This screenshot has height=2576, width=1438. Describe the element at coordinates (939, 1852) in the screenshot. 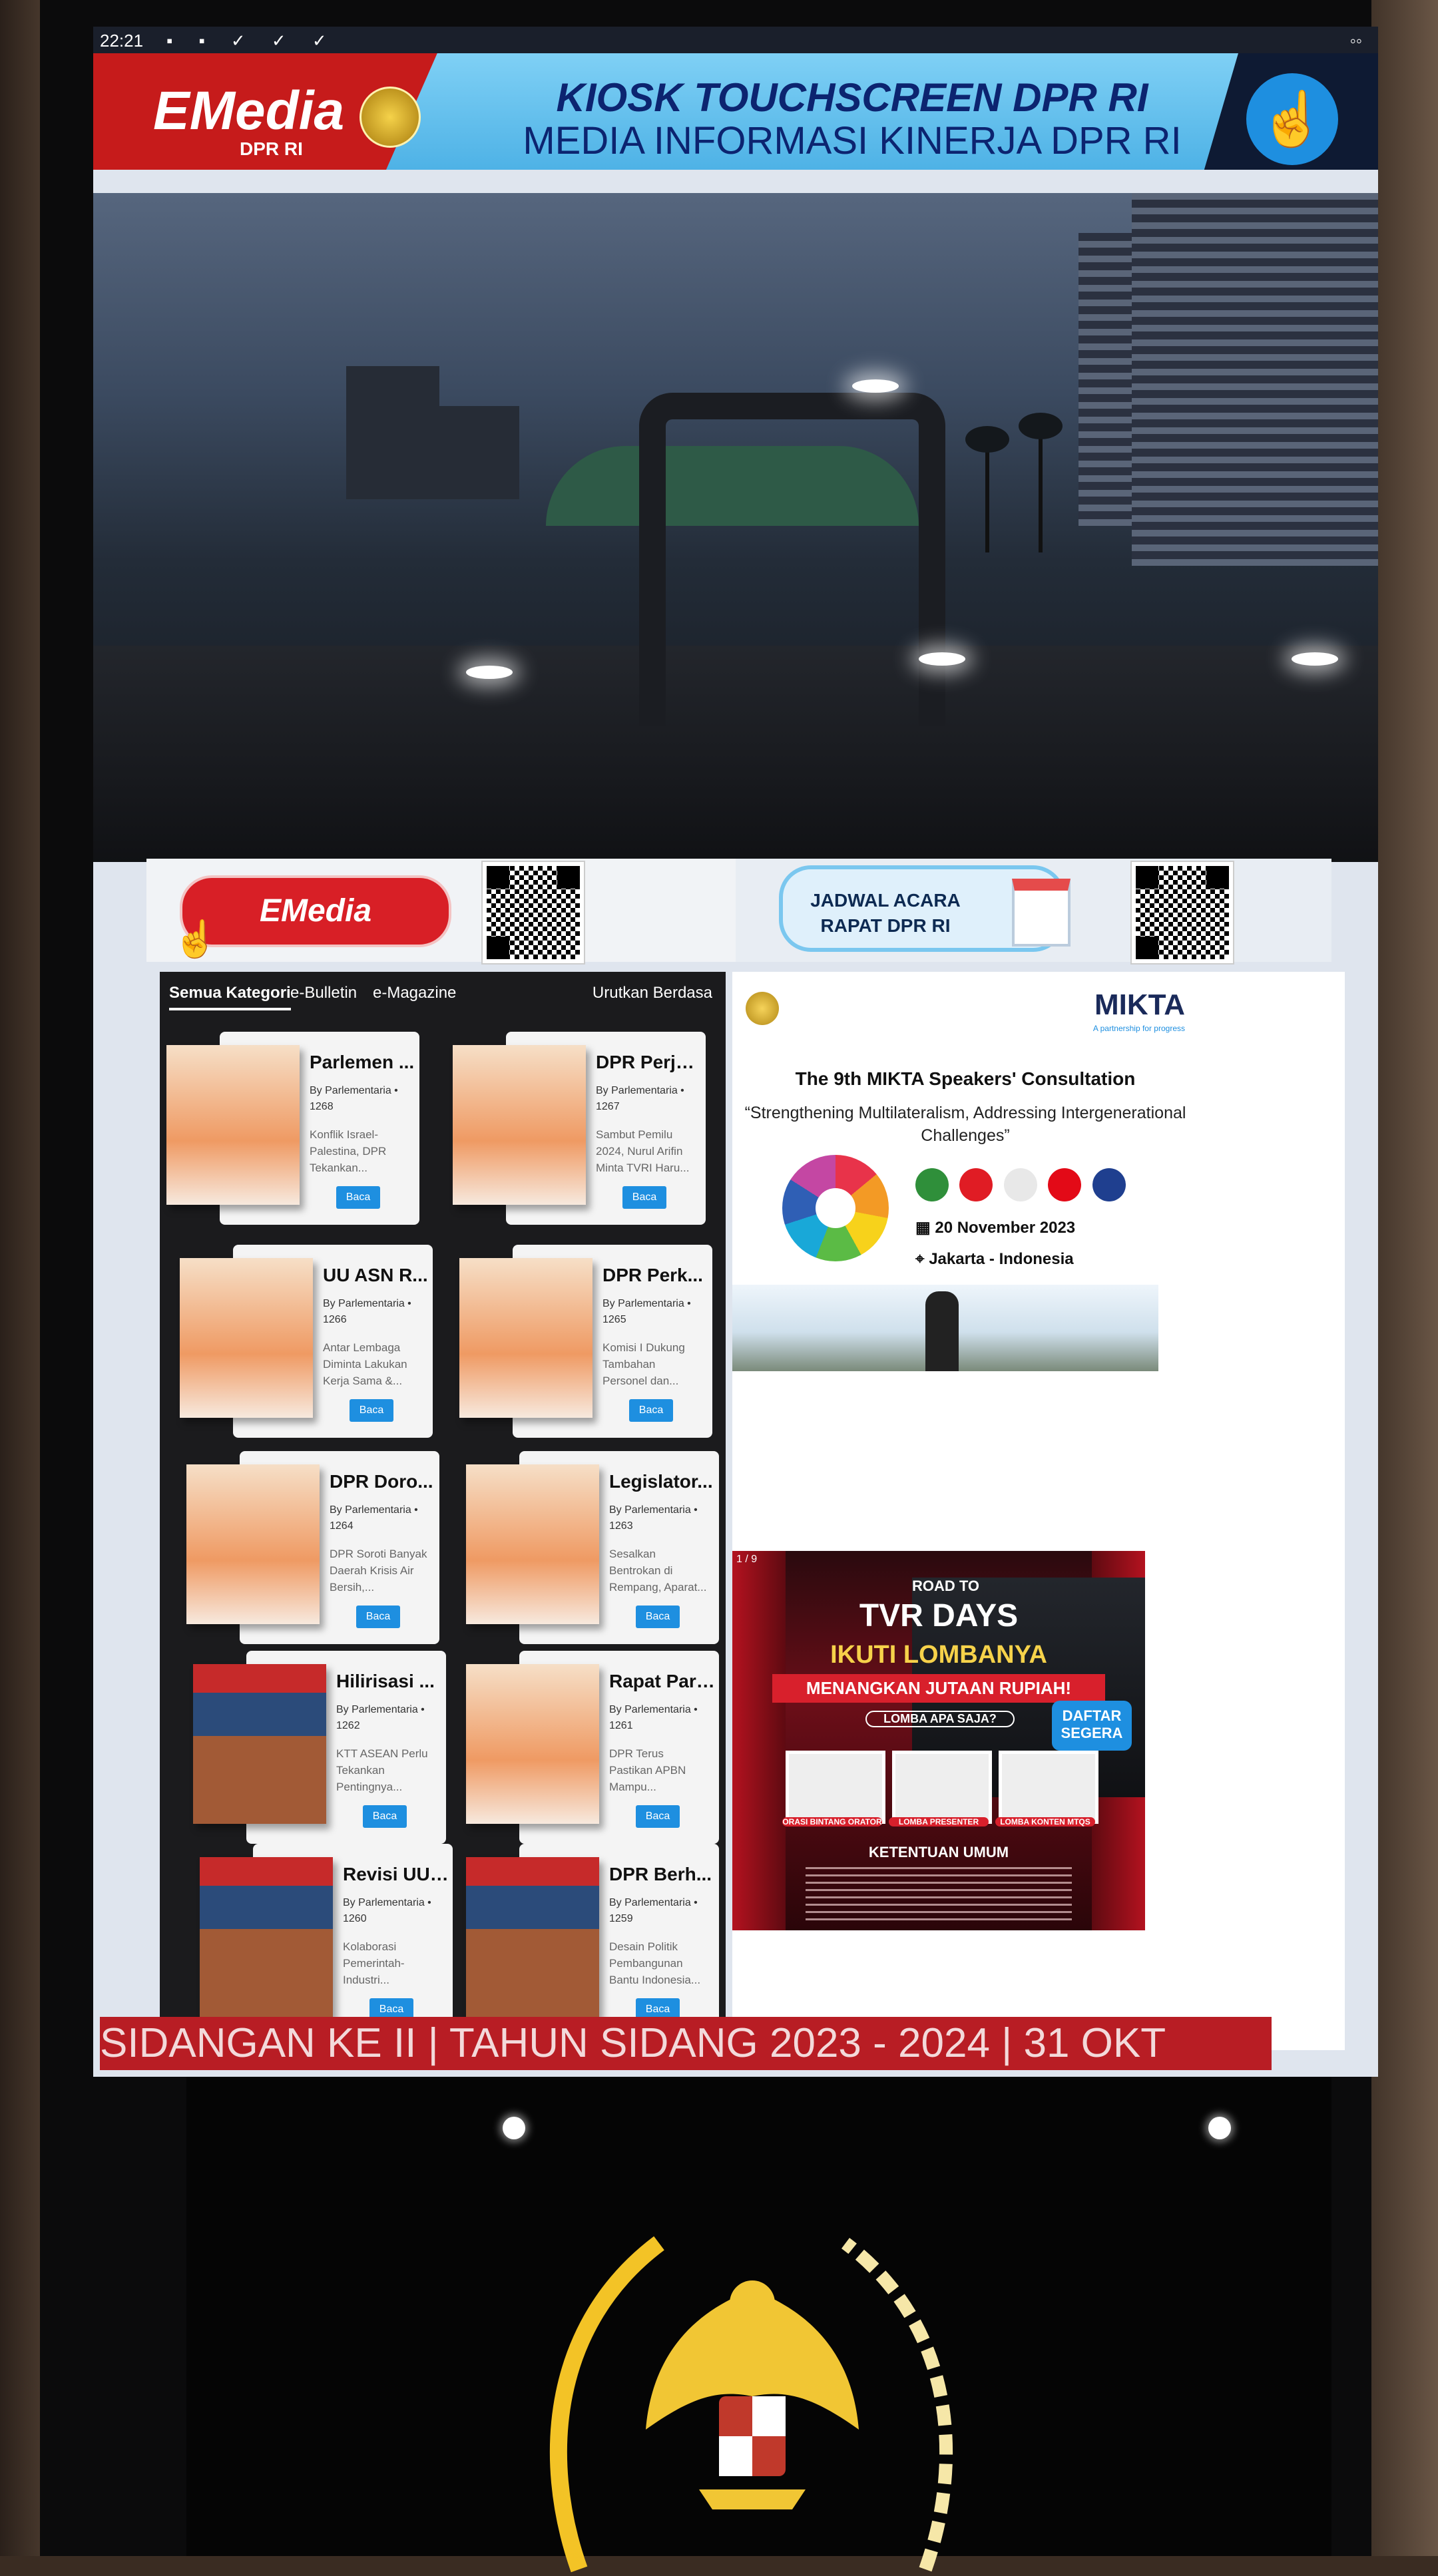

I see `tvr-ketentuan: KETENTUAN UMUM` at that location.